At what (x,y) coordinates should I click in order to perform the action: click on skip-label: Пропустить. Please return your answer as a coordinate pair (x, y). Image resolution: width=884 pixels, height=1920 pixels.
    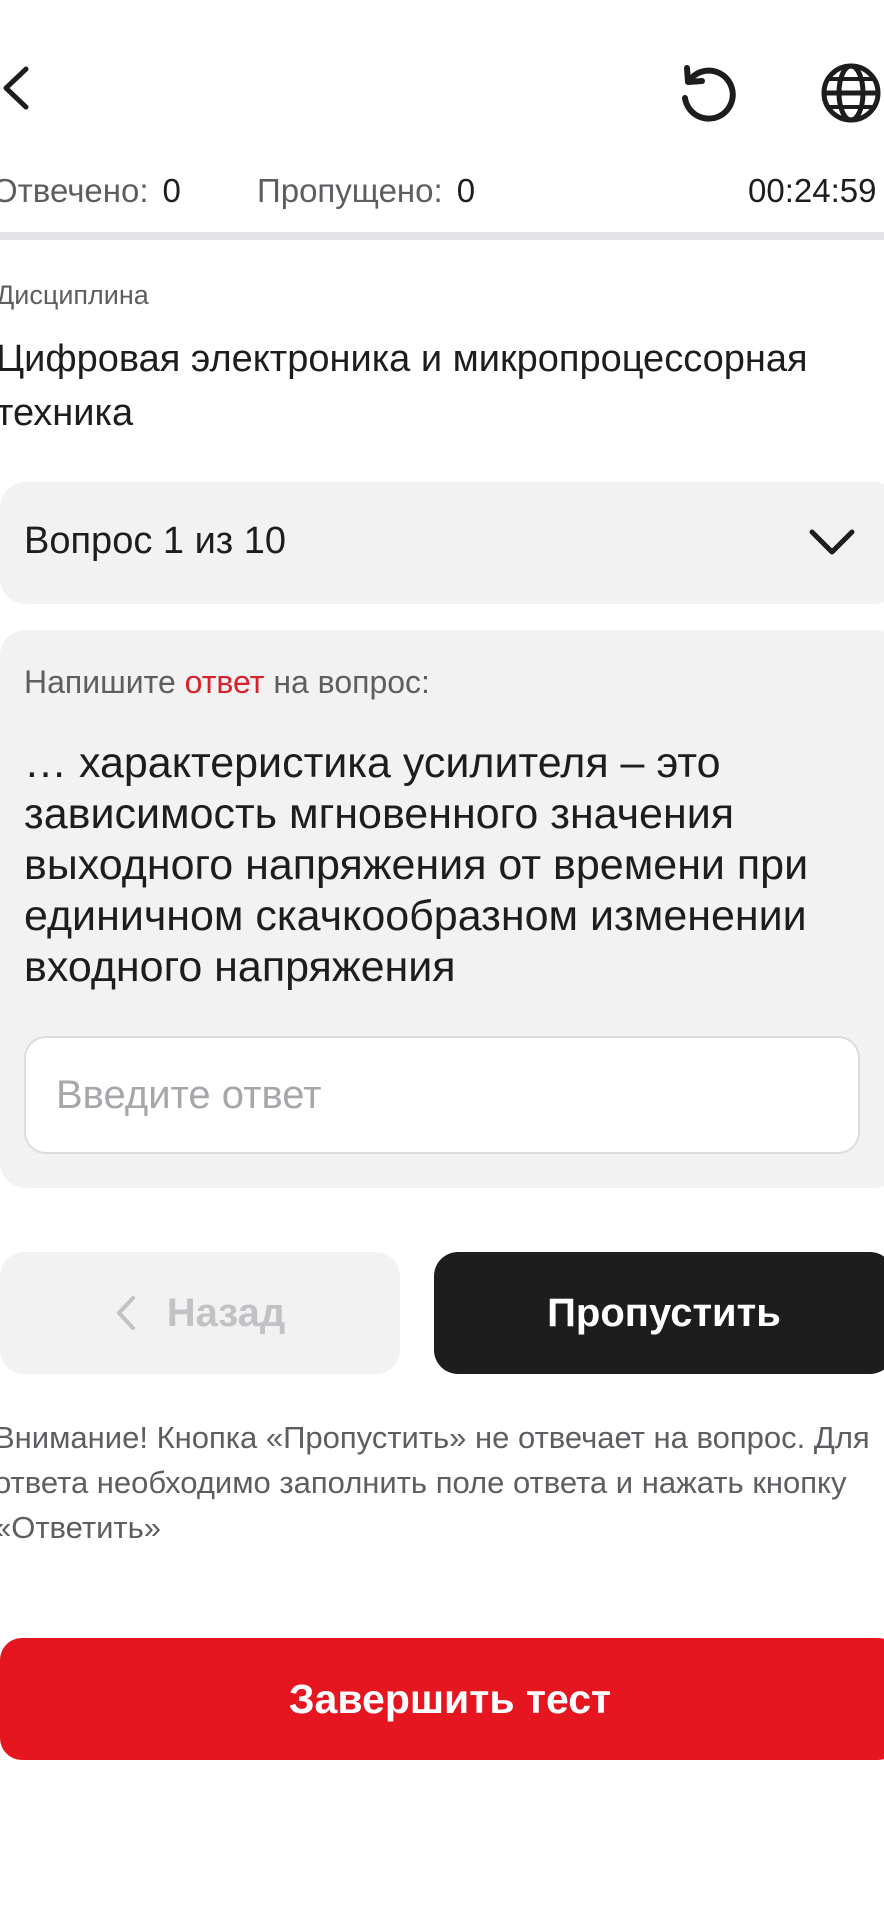
    Looking at the image, I should click on (664, 1312).